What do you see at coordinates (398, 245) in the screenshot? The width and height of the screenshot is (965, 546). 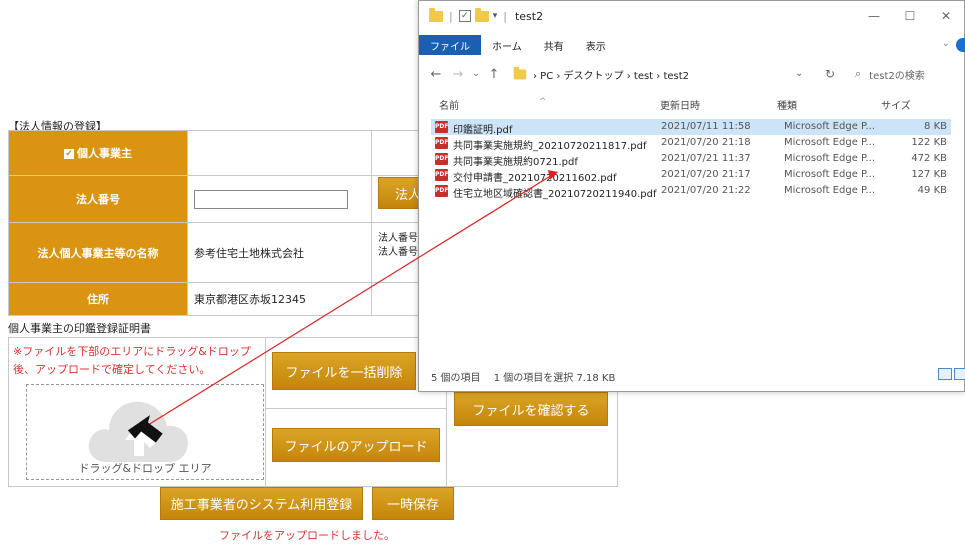 I see `corp-note: 法人番号 法人番号` at bounding box center [398, 245].